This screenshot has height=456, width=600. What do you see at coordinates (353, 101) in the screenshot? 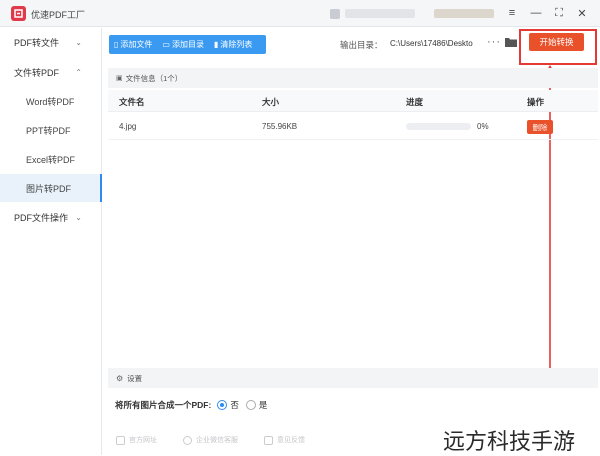
I see `table-header: 文件名 大小 进度 操作` at bounding box center [353, 101].